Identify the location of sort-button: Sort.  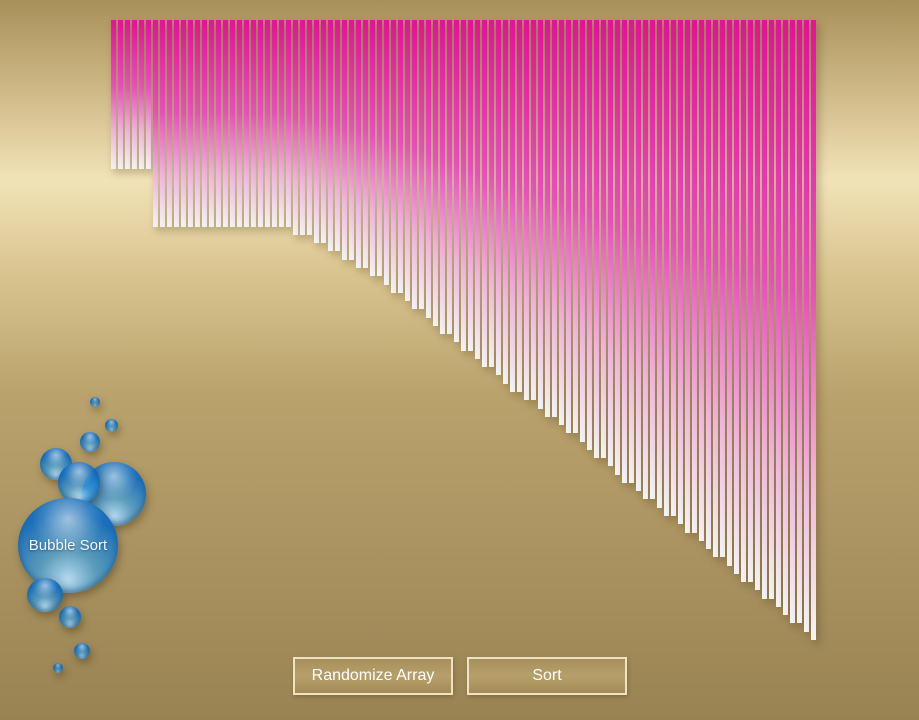
(547, 676).